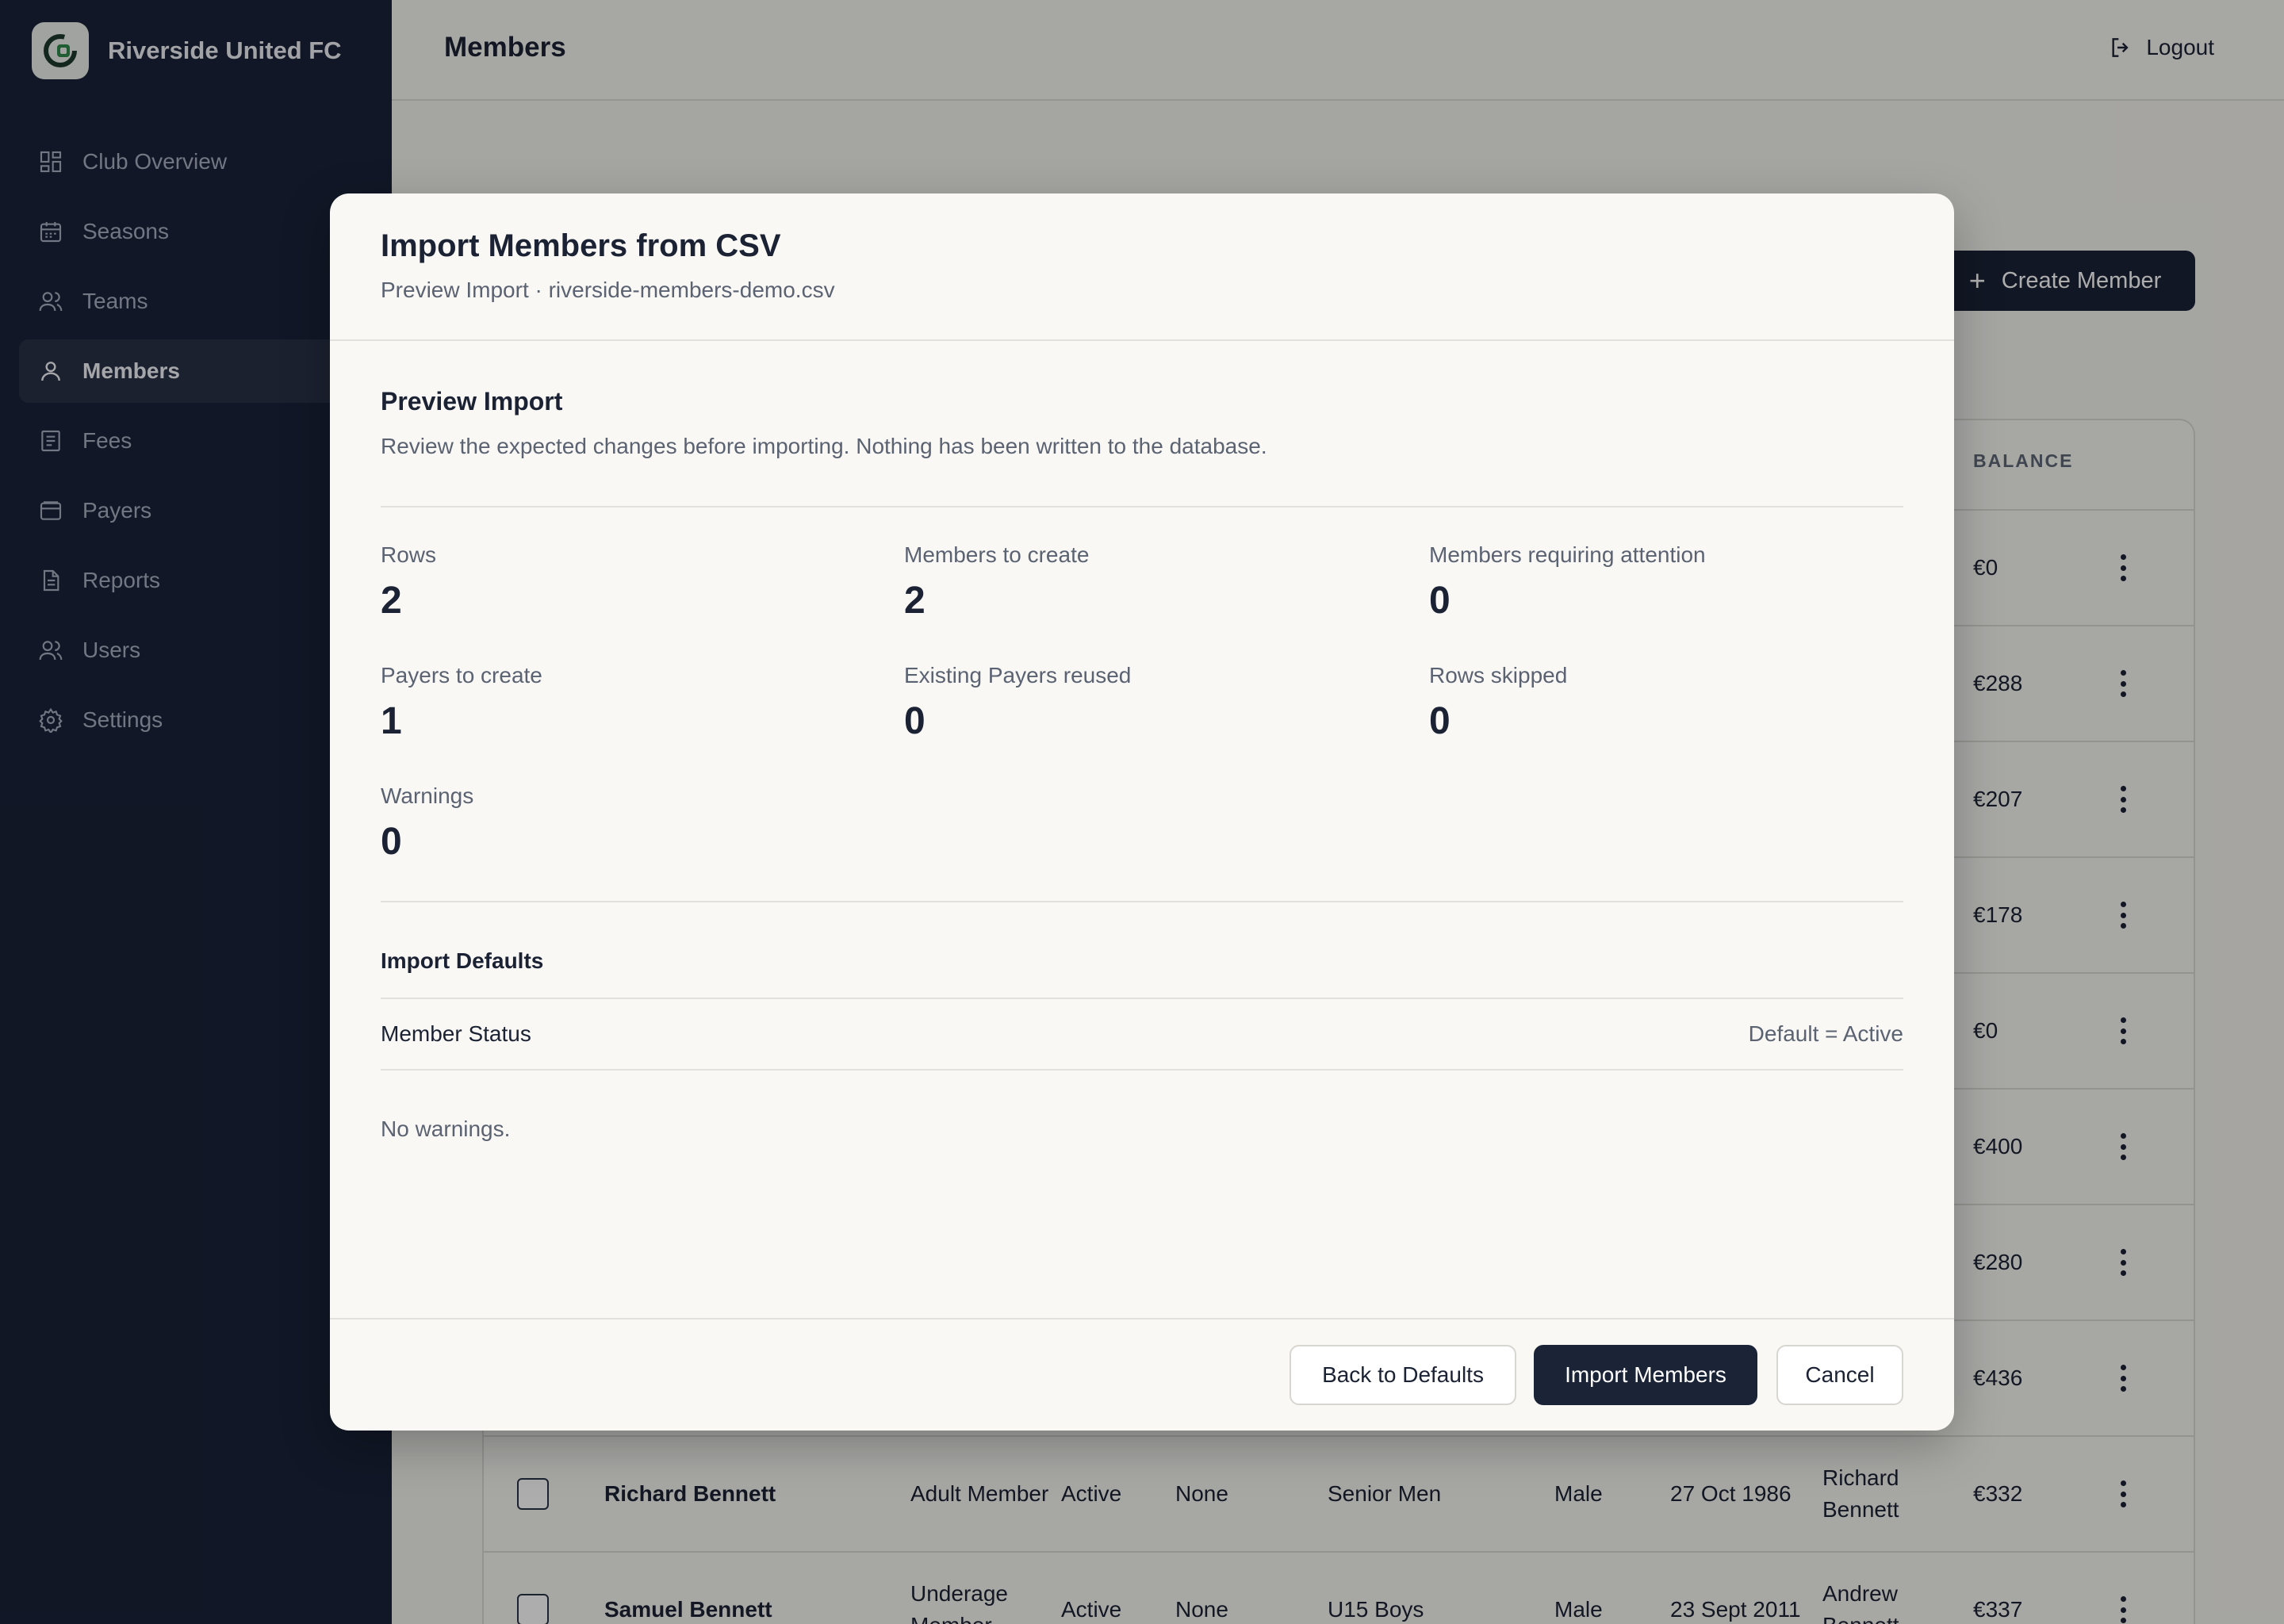 The image size is (2284, 1624). I want to click on stats-divider-bottom, so click(1142, 901).